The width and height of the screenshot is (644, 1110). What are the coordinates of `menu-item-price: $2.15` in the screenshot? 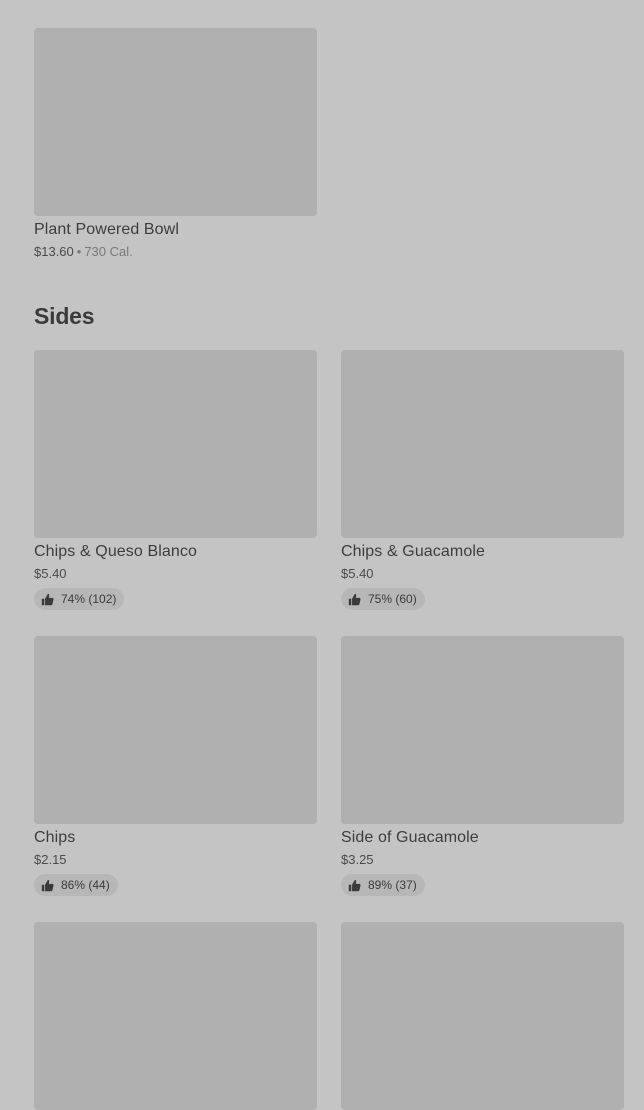 It's located at (50, 859).